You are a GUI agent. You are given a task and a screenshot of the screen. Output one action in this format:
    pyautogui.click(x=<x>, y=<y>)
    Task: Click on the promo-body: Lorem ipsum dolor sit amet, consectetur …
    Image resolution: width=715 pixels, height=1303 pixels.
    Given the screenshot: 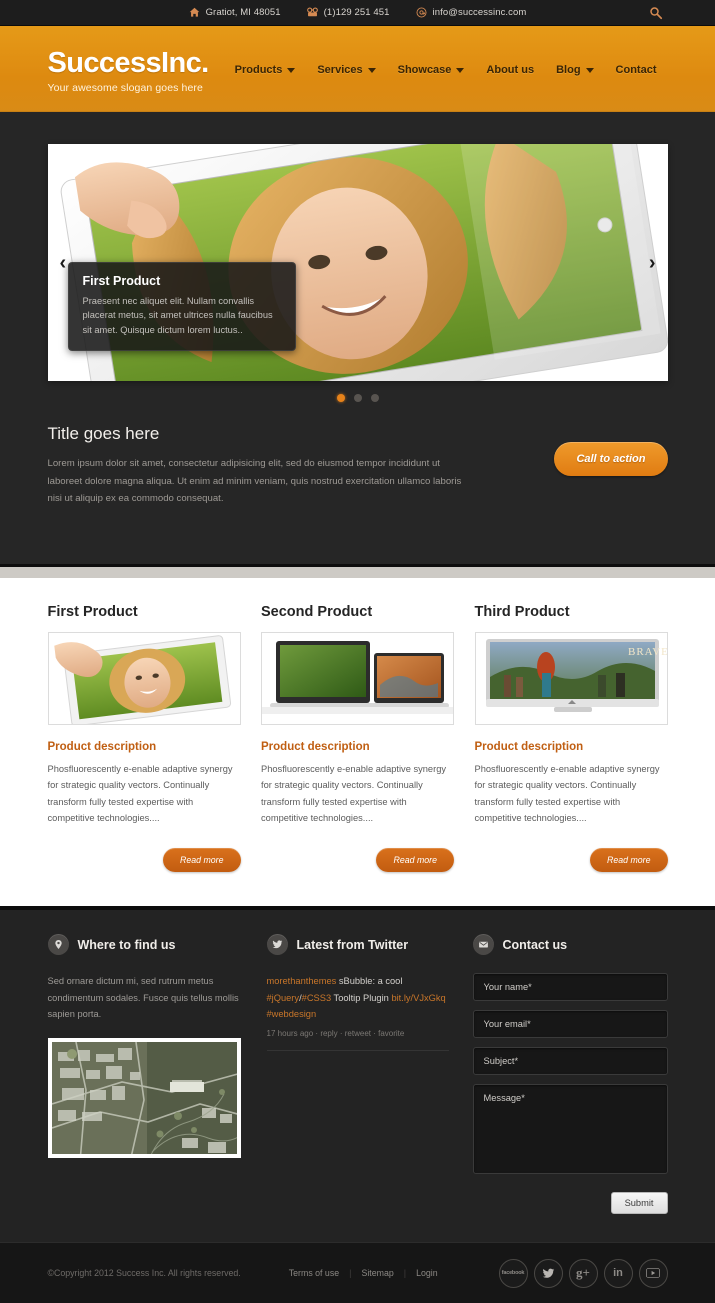 What is the action you would take?
    pyautogui.click(x=254, y=481)
    